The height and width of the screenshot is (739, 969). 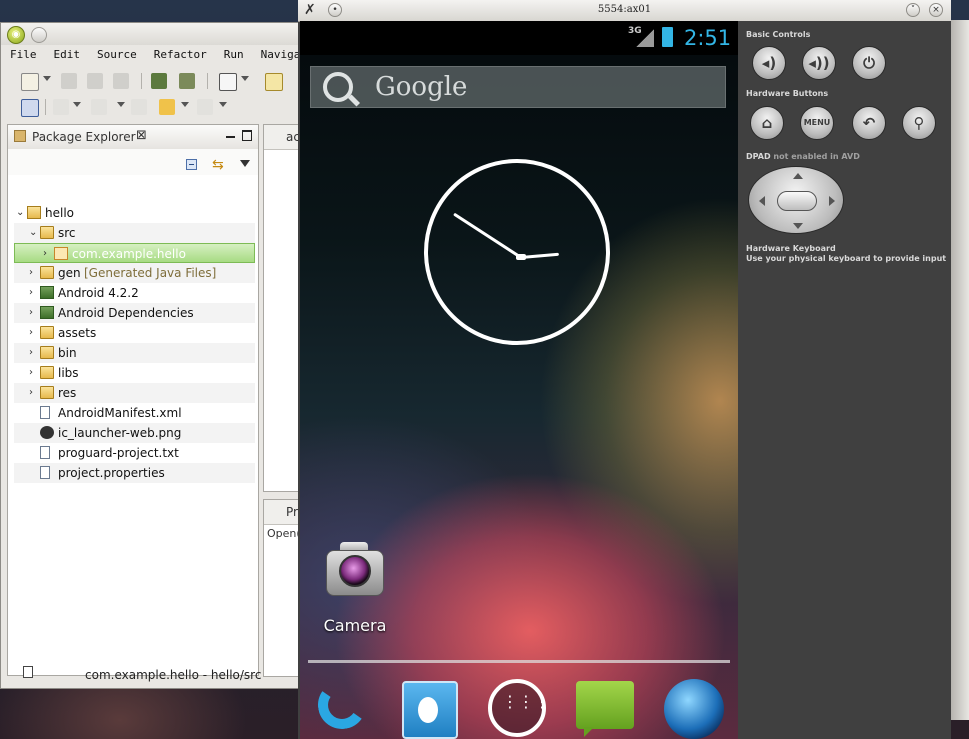 I want to click on dpad-center-button, so click(x=797, y=201).